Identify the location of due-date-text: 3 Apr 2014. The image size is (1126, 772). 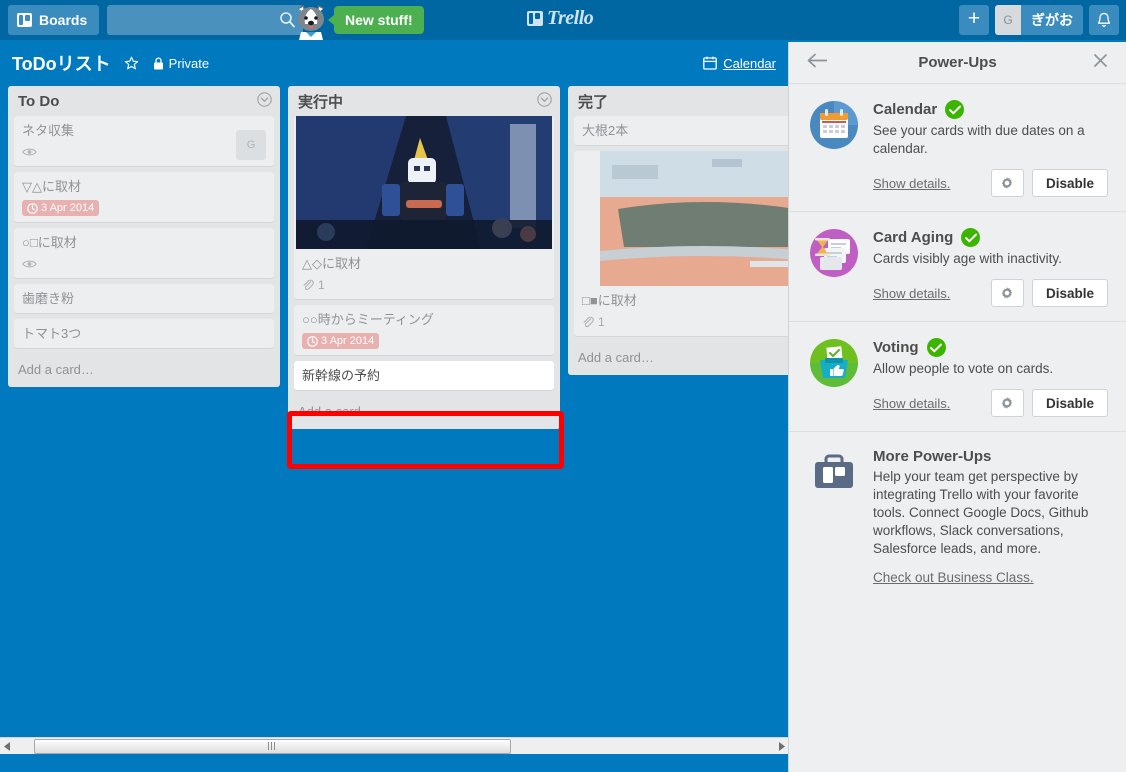
(68, 208).